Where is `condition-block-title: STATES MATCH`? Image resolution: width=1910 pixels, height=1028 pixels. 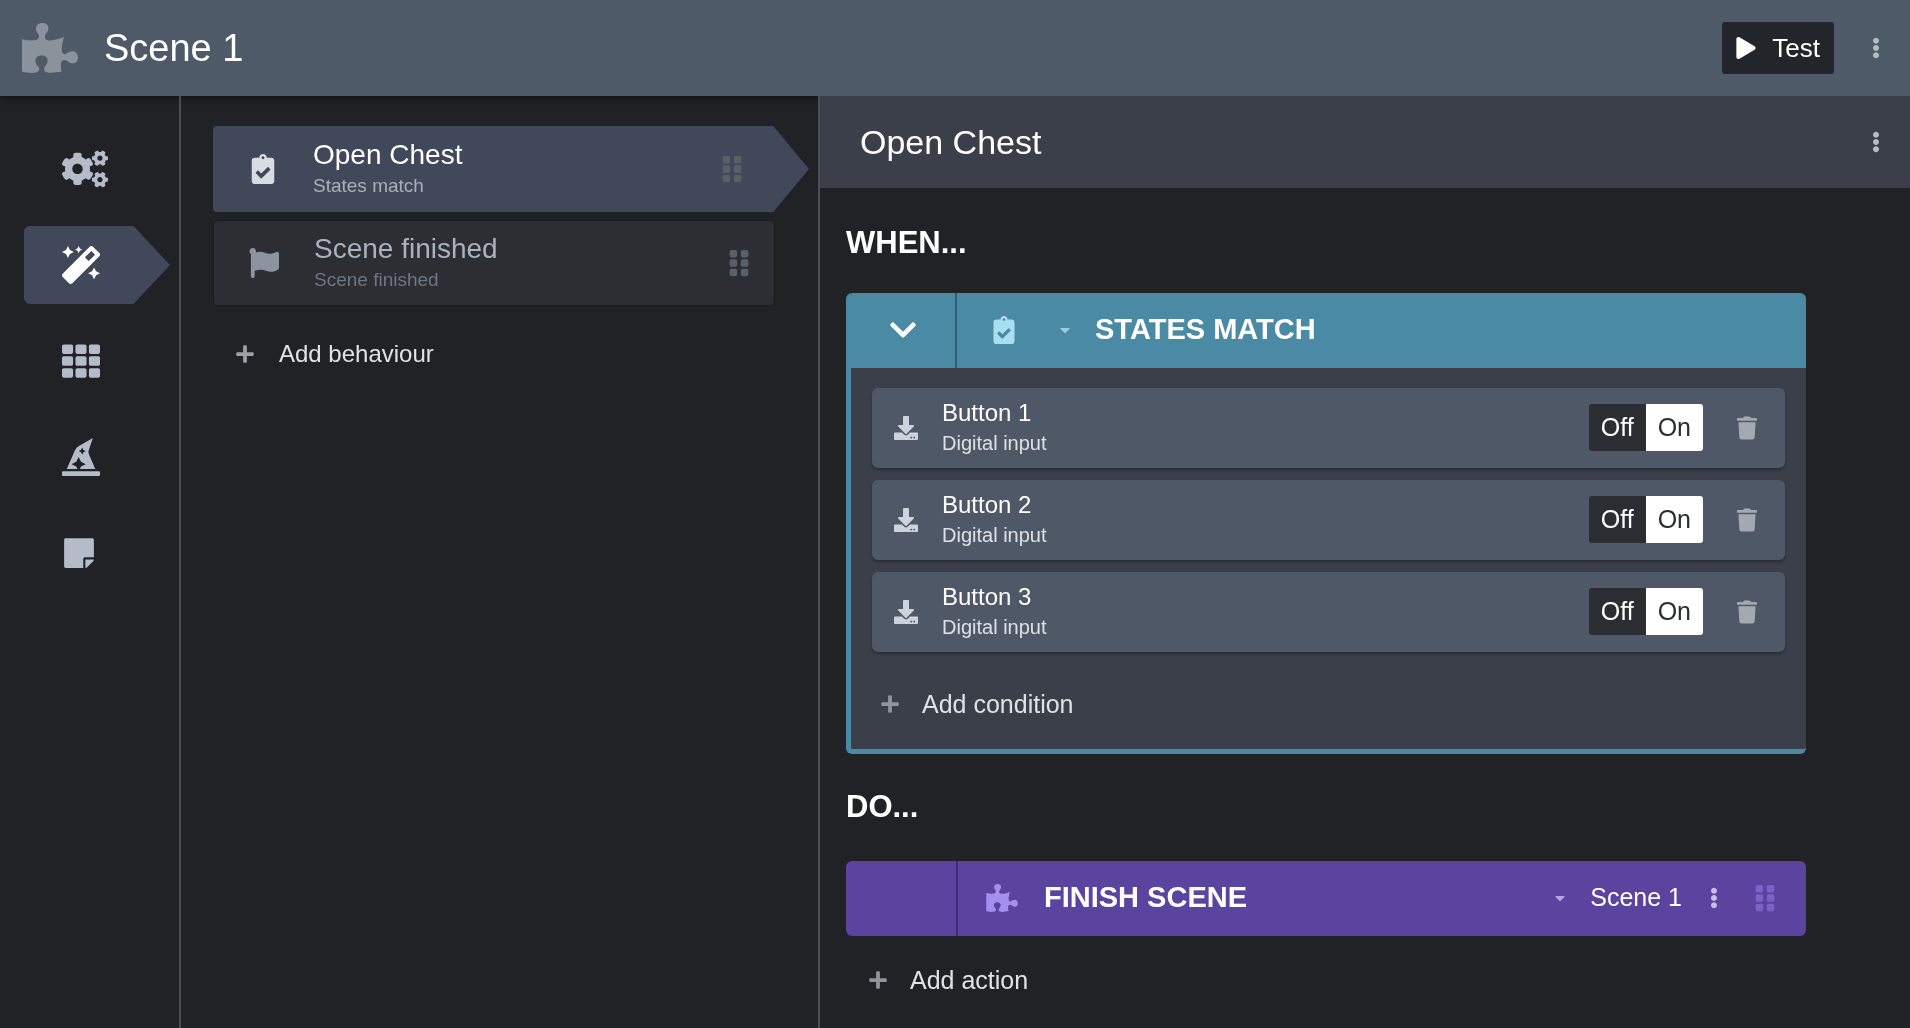 condition-block-title: STATES MATCH is located at coordinates (1205, 330).